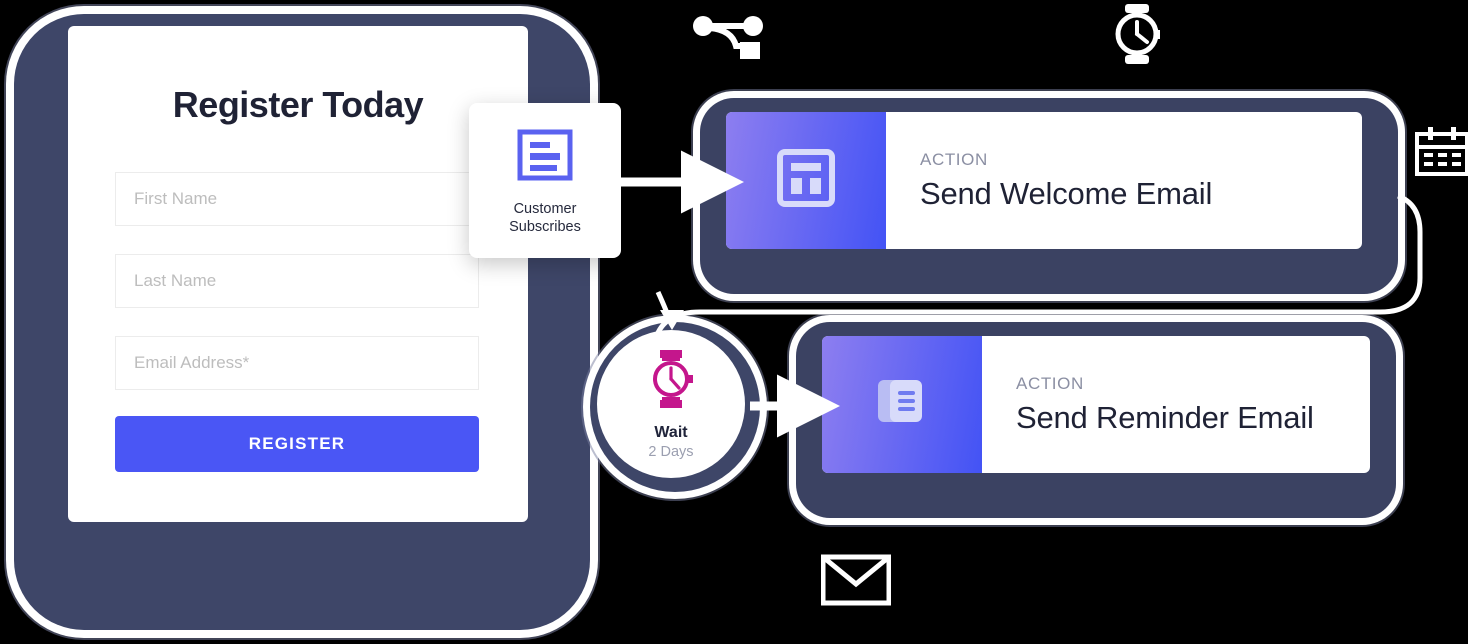 The image size is (1468, 644). Describe the element at coordinates (297, 199) in the screenshot. I see `first-name-input: First Name` at that location.